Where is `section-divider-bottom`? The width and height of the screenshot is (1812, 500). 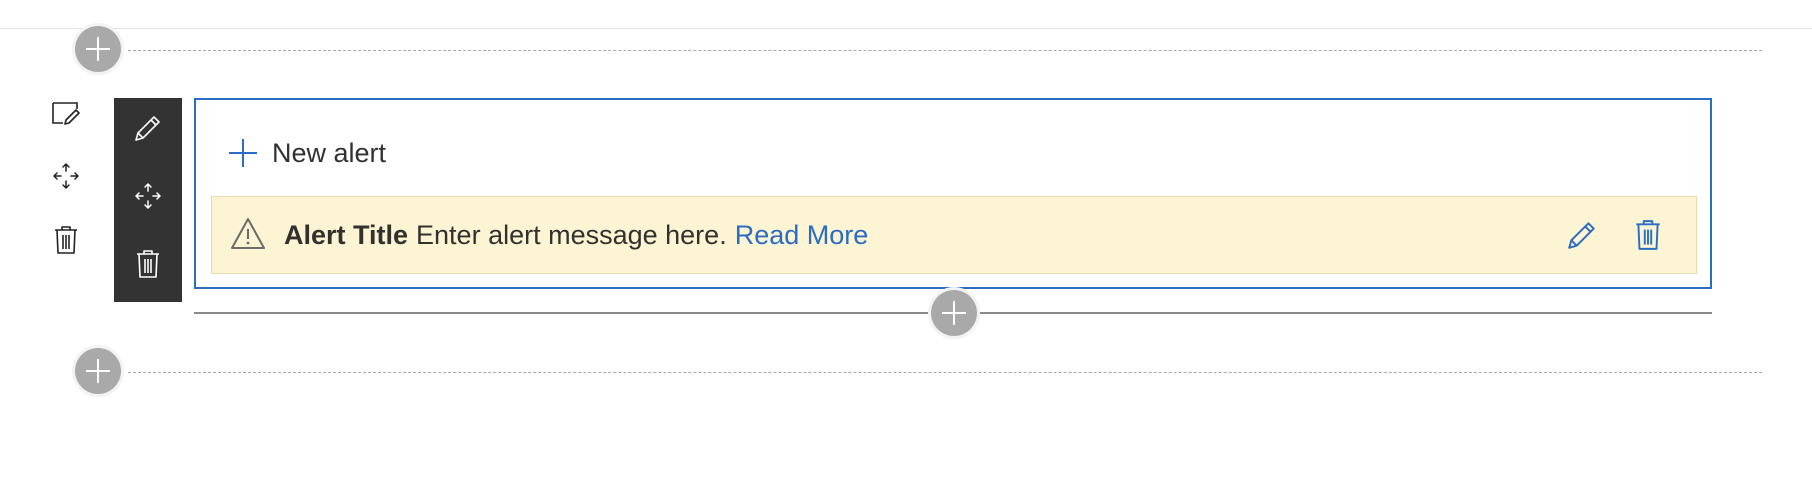
section-divider-bottom is located at coordinates (945, 372).